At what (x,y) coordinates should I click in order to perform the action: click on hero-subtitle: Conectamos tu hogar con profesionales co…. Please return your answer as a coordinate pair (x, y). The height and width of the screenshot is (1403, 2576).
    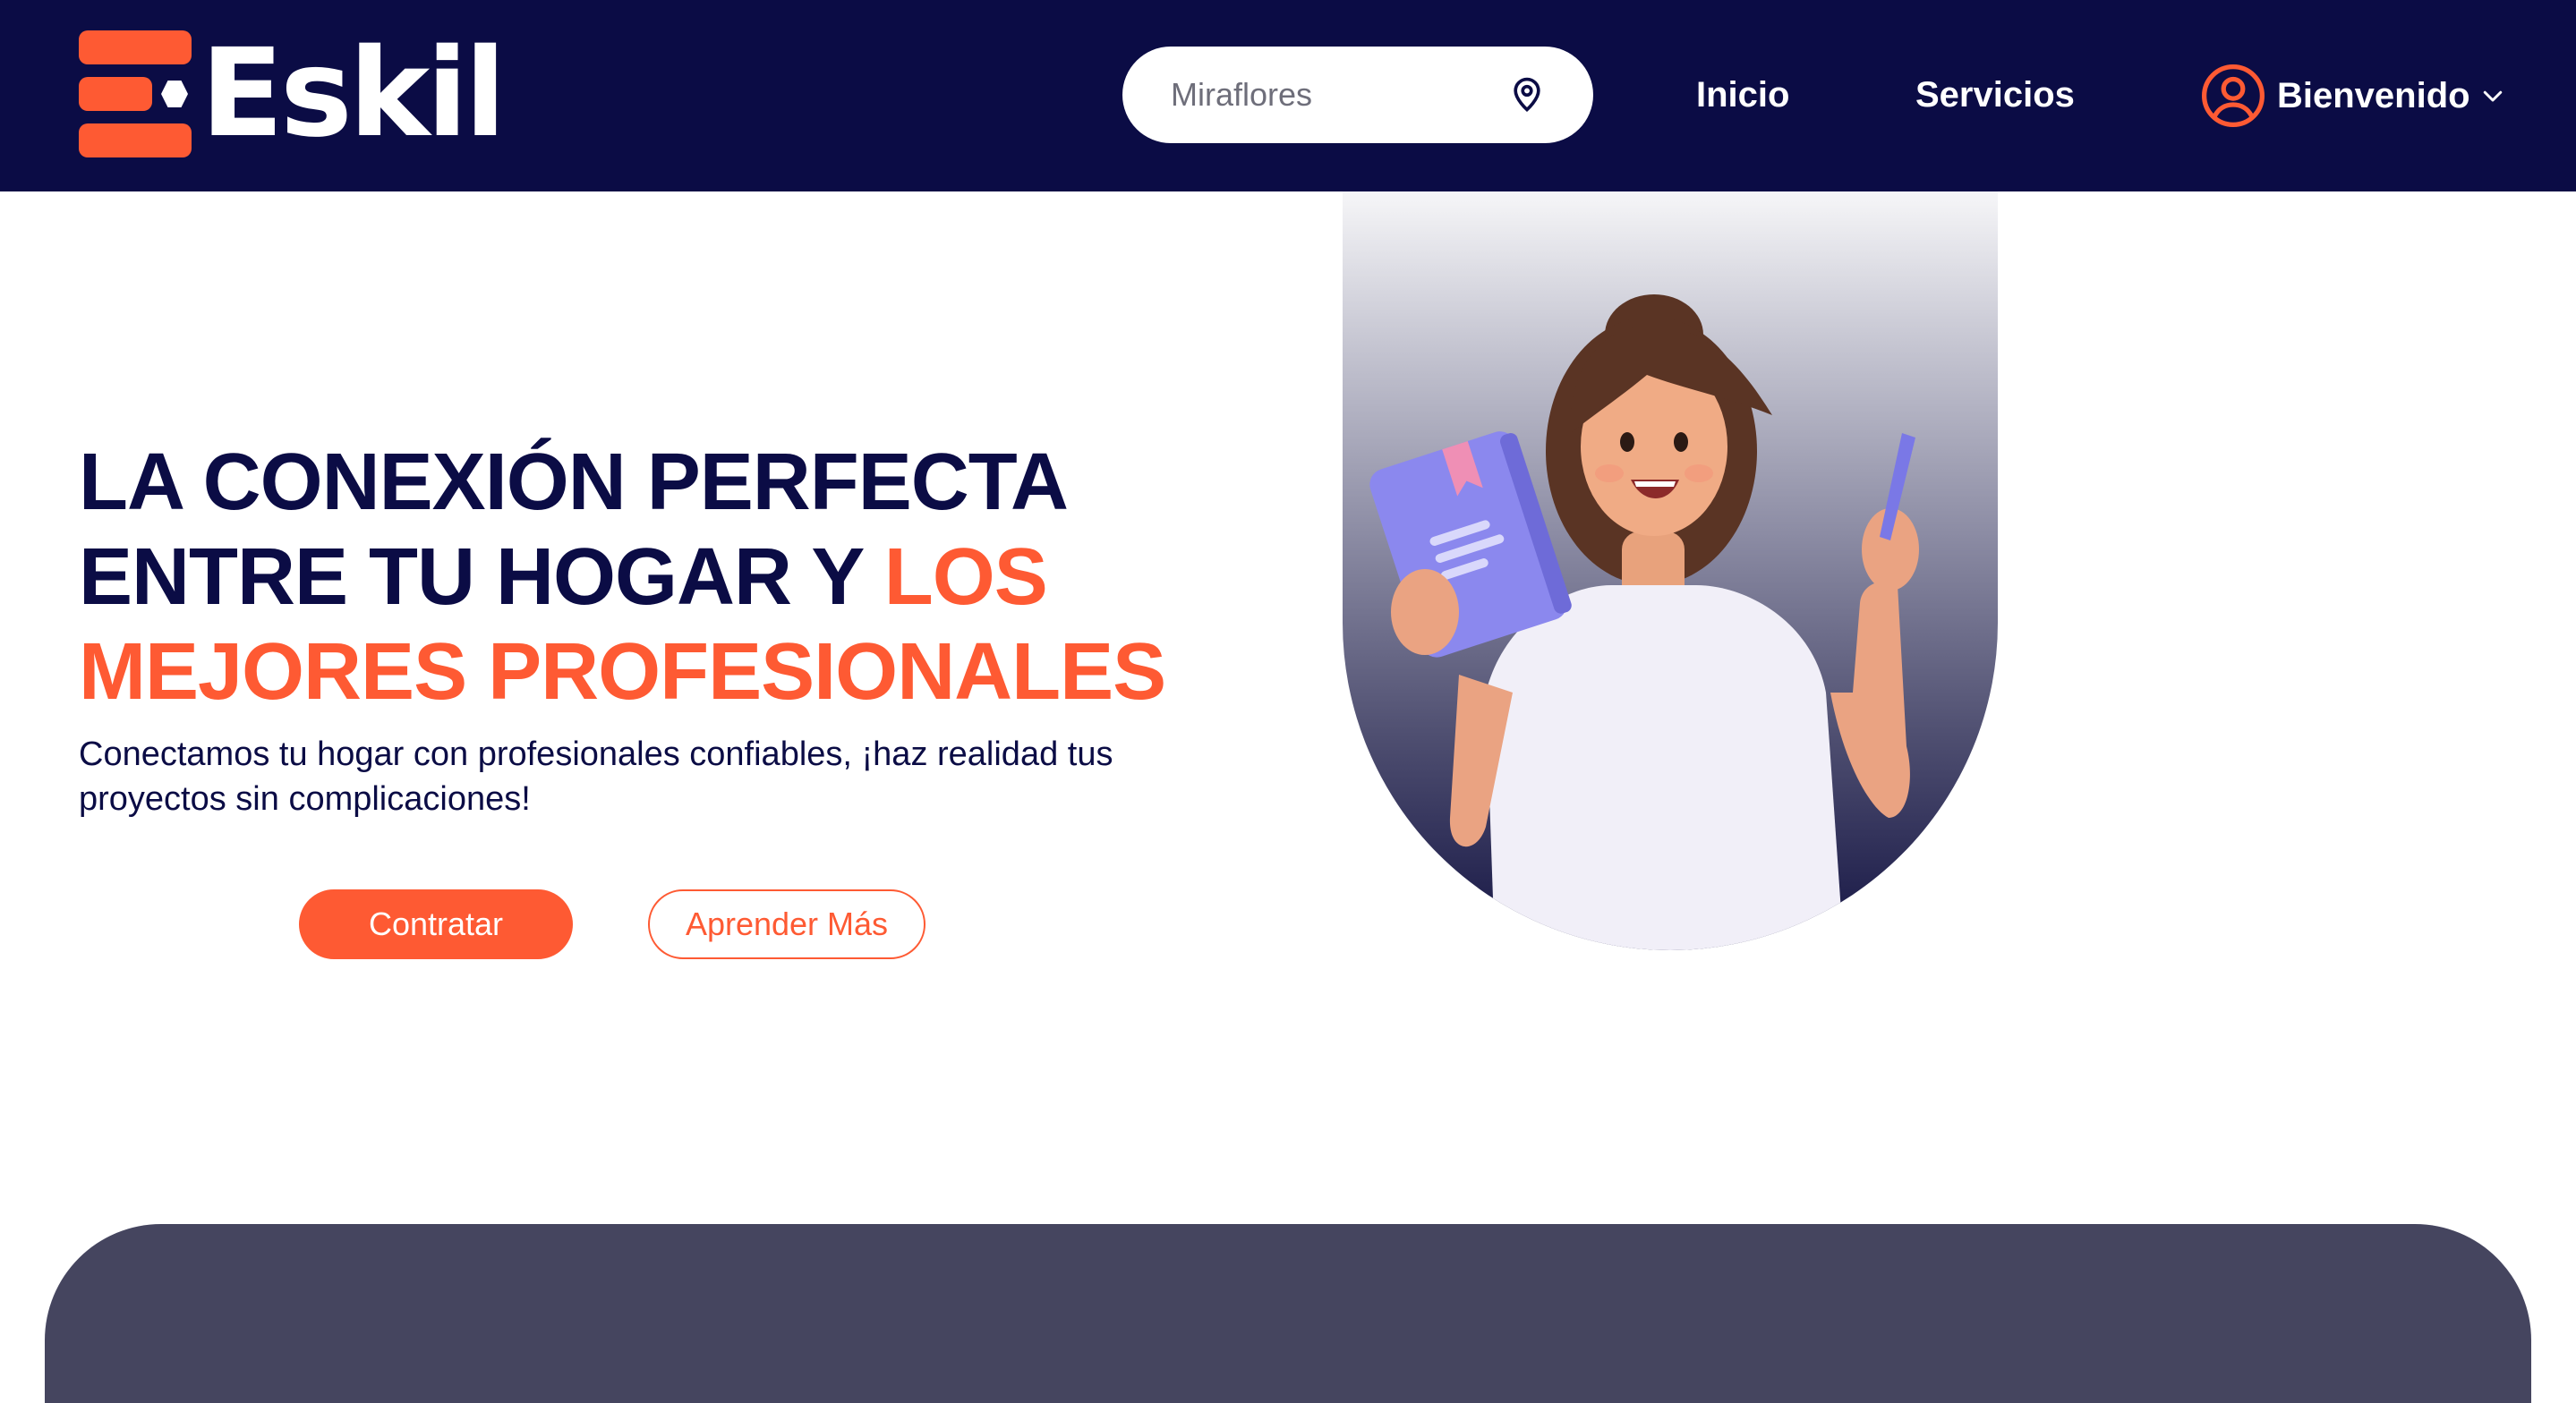
    Looking at the image, I should click on (596, 777).